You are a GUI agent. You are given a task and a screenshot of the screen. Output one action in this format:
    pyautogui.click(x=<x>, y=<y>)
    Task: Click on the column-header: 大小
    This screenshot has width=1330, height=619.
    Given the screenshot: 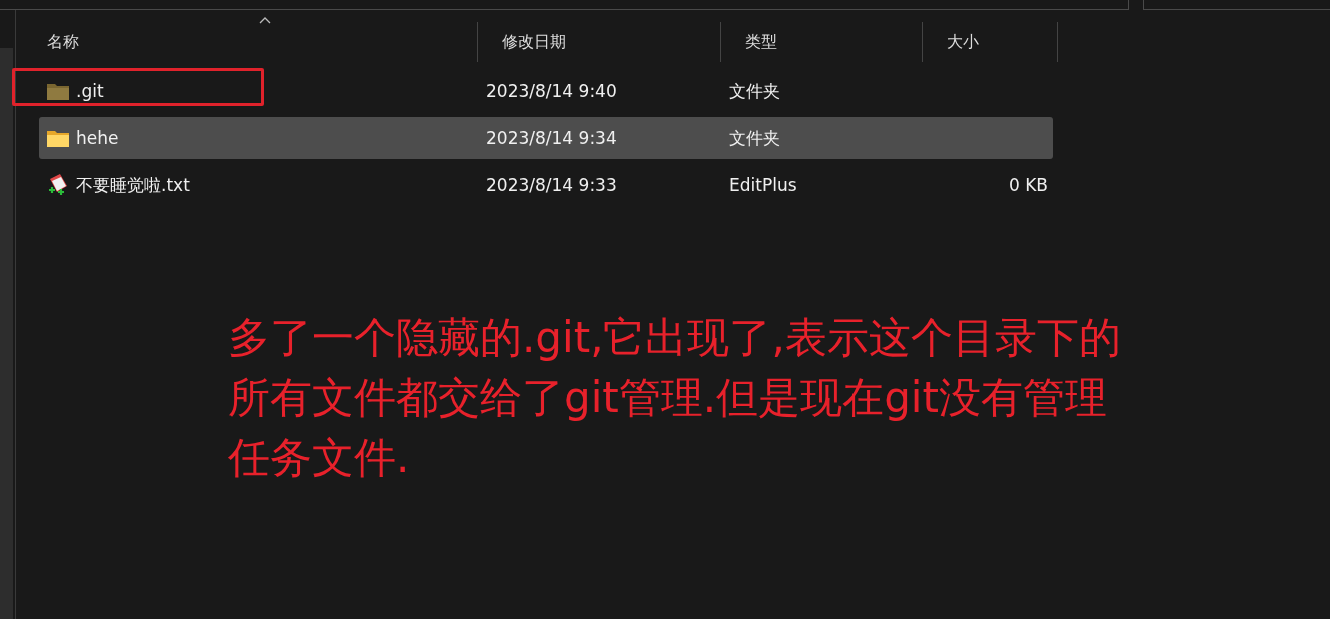 What is the action you would take?
    pyautogui.click(x=990, y=42)
    